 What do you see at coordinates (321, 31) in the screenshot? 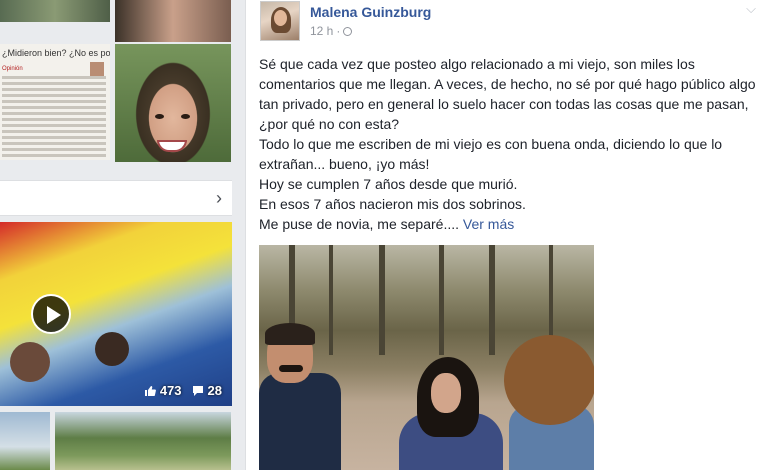
I see `post-timestamp: 12 h` at bounding box center [321, 31].